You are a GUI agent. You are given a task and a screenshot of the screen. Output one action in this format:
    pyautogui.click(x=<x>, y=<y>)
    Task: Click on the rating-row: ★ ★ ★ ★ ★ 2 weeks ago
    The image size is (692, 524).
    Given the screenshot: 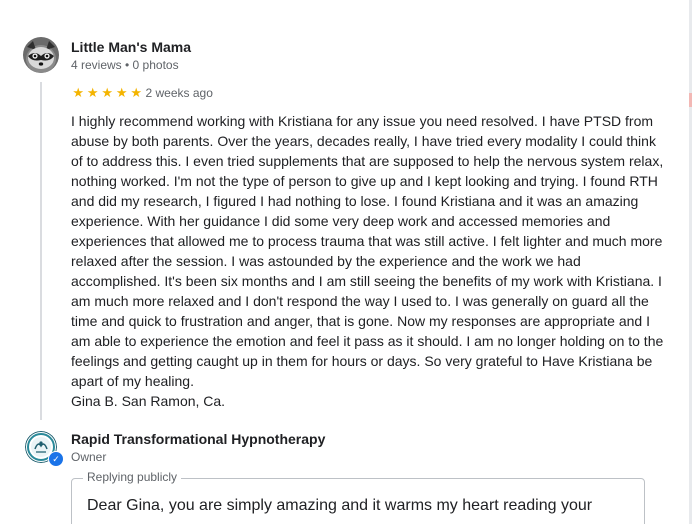 What is the action you would take?
    pyautogui.click(x=142, y=93)
    